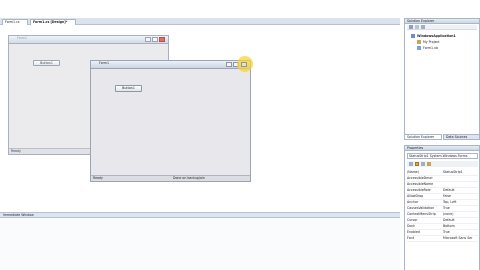 The width and height of the screenshot is (480, 270). I want to click on events-icon, so click(429, 164).